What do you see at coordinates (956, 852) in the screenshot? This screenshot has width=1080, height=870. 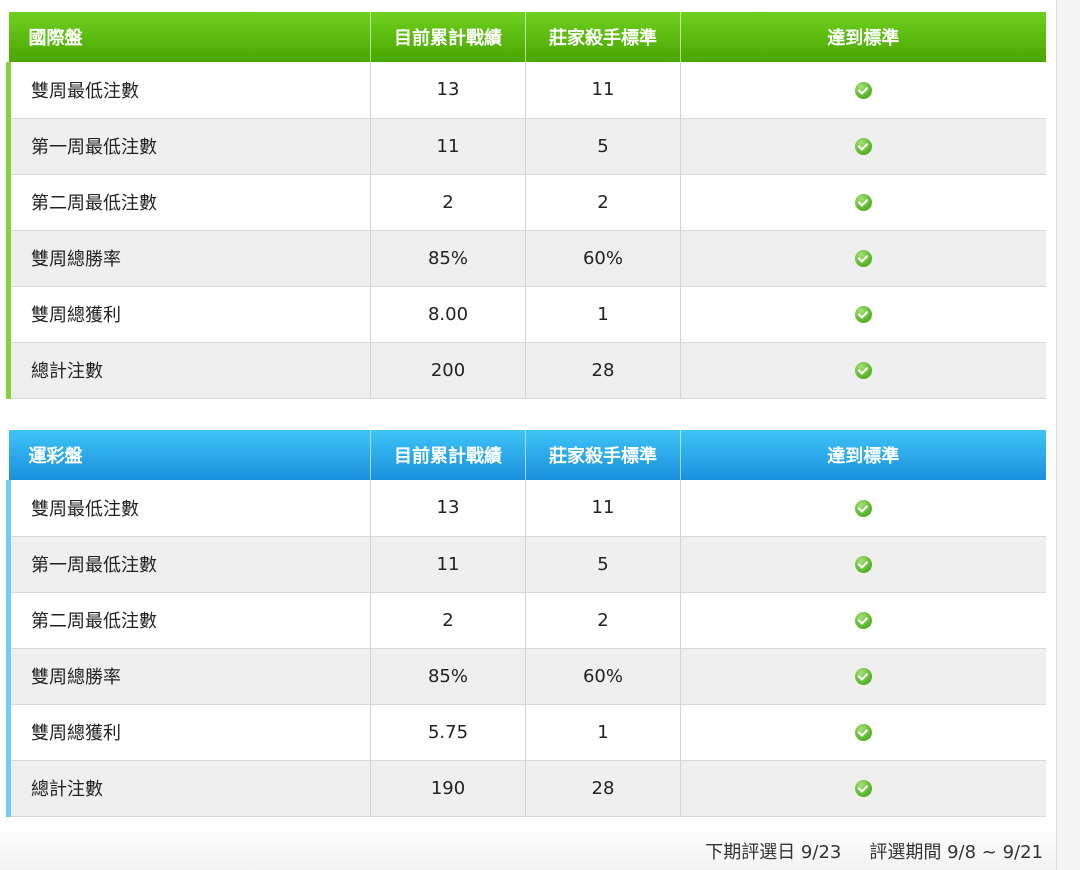 I see `selection-period: 評選期間 9/8 ~ 9/21` at bounding box center [956, 852].